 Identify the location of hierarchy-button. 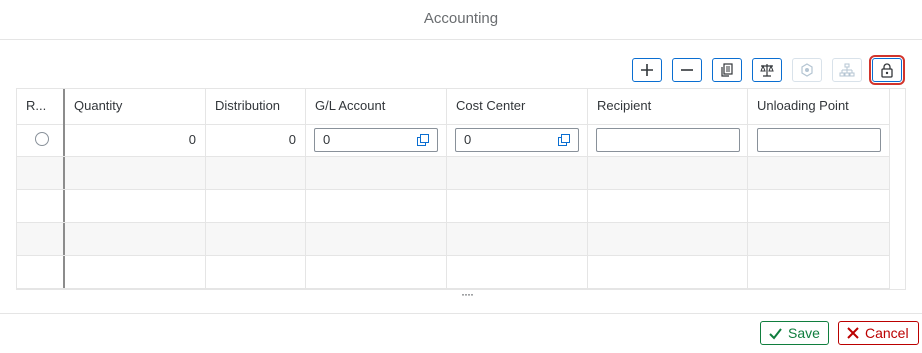
(847, 70).